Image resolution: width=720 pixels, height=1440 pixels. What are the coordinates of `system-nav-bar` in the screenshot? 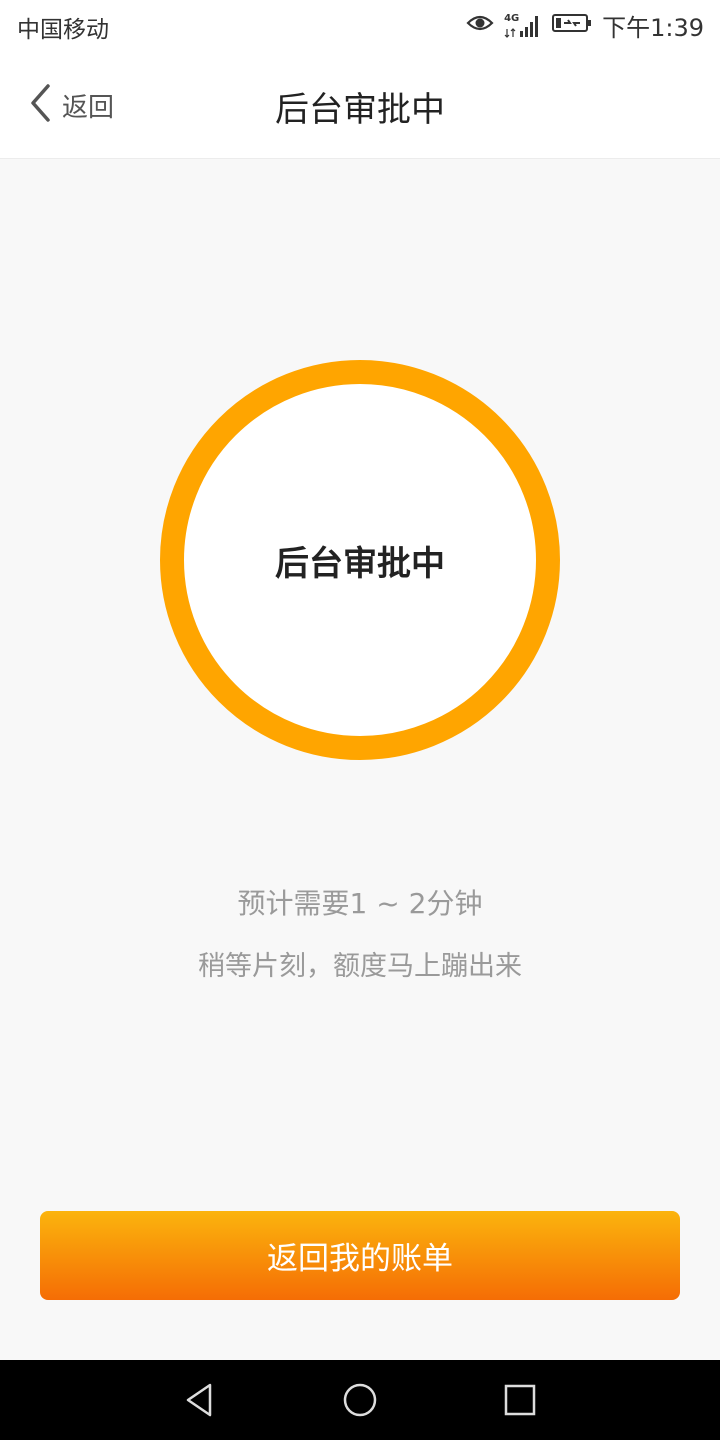 It's located at (360, 1400).